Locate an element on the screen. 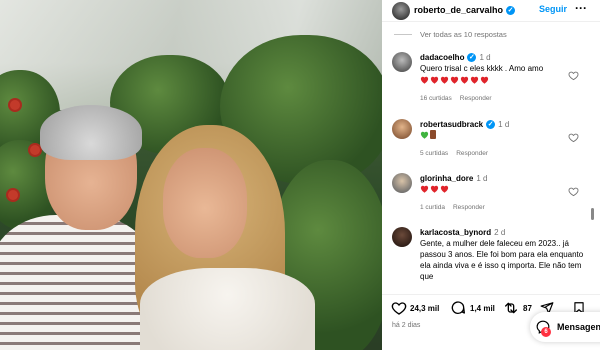 This screenshot has width=600, height=350. likes-count: 24,3 mil is located at coordinates (424, 308).